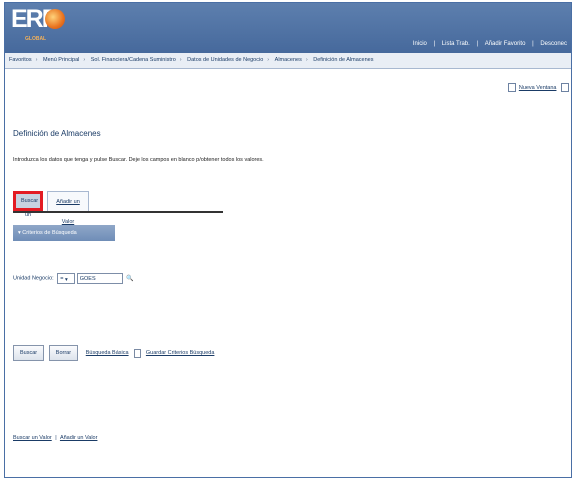  What do you see at coordinates (40, 27) in the screenshot?
I see `erp-logo: ERP GLOBAL` at bounding box center [40, 27].